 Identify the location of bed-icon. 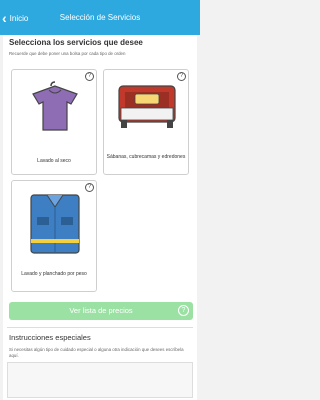
(147, 106).